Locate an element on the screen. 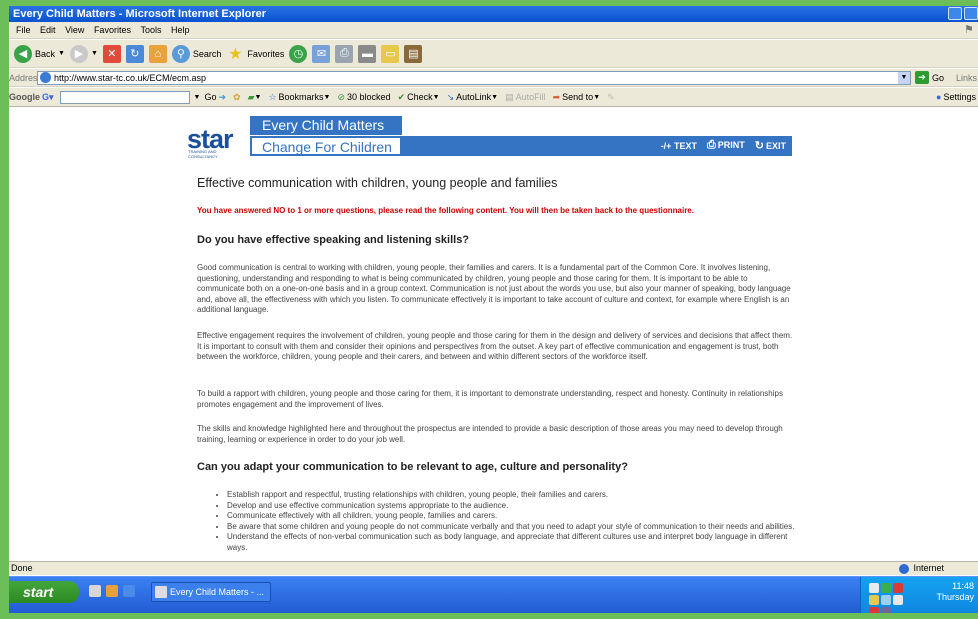 Image resolution: width=978 pixels, height=619 pixels. highlight-button: ✎ is located at coordinates (611, 97).